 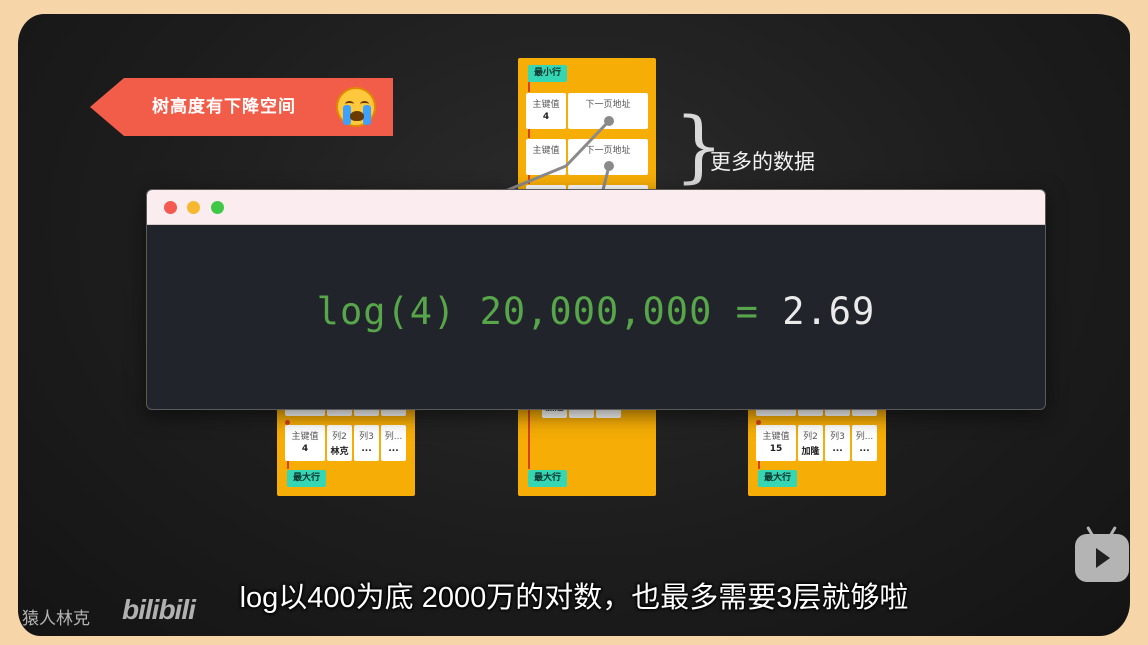 What do you see at coordinates (762, 162) in the screenshot?
I see `more-data-label: 更多的数据` at bounding box center [762, 162].